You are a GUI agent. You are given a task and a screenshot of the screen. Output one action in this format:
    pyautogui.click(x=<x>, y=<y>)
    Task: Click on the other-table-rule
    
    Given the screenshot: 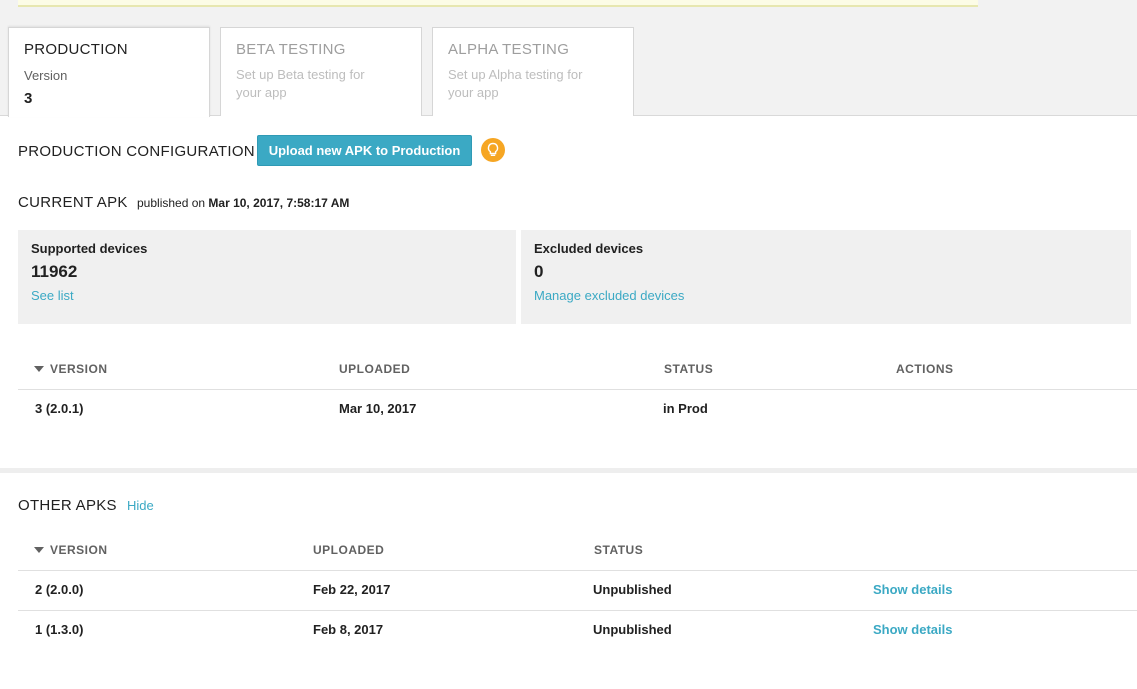 What is the action you would take?
    pyautogui.click(x=577, y=570)
    